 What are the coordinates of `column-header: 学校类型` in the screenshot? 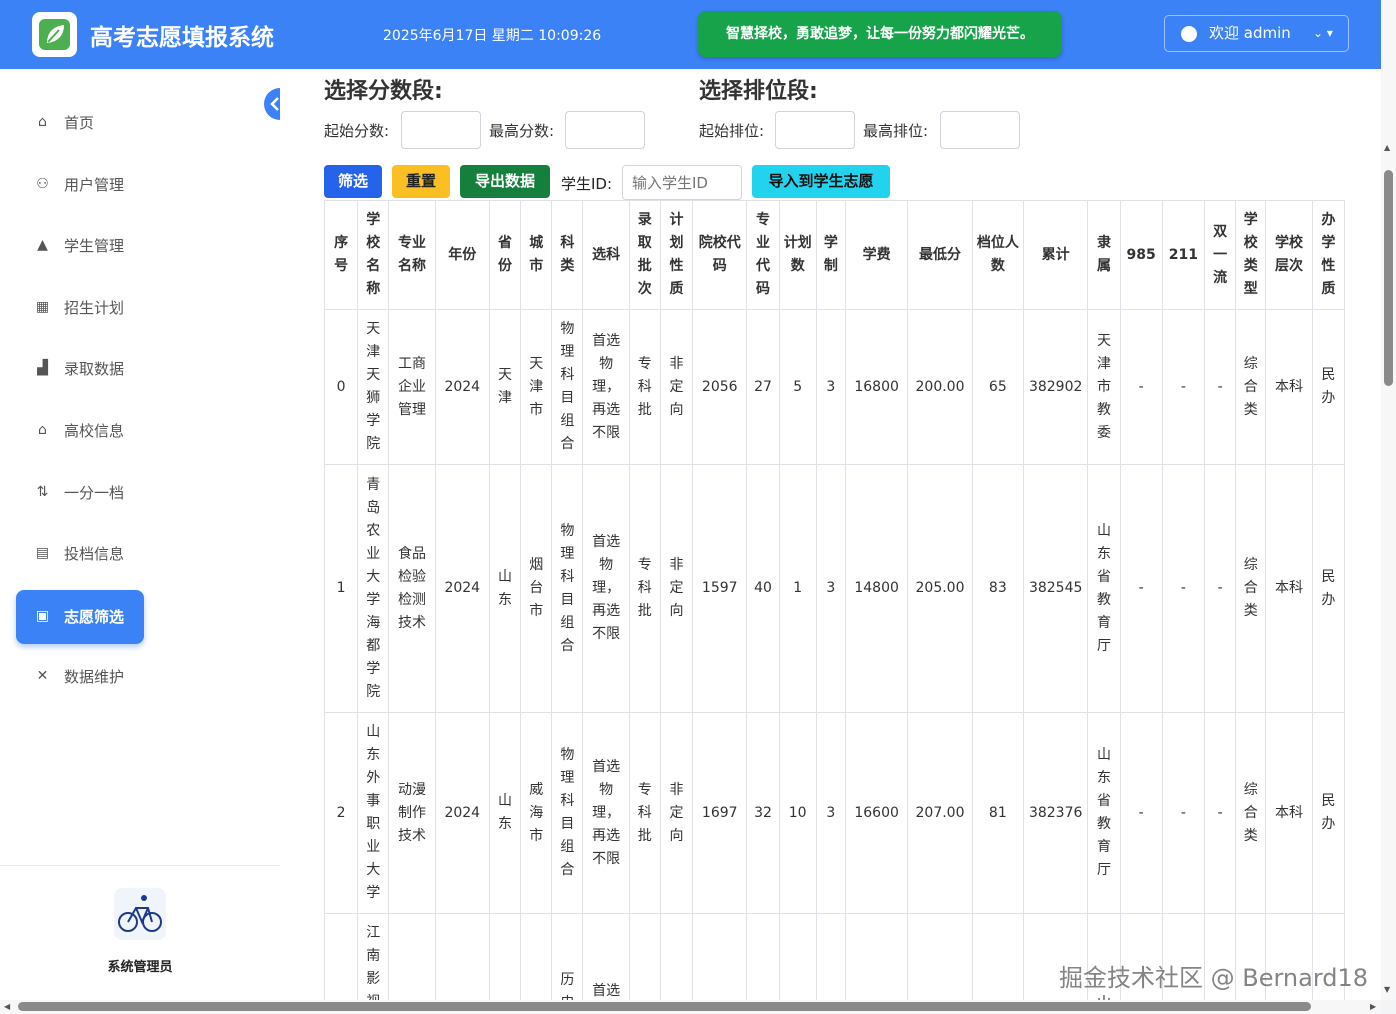 It's located at (1251, 255).